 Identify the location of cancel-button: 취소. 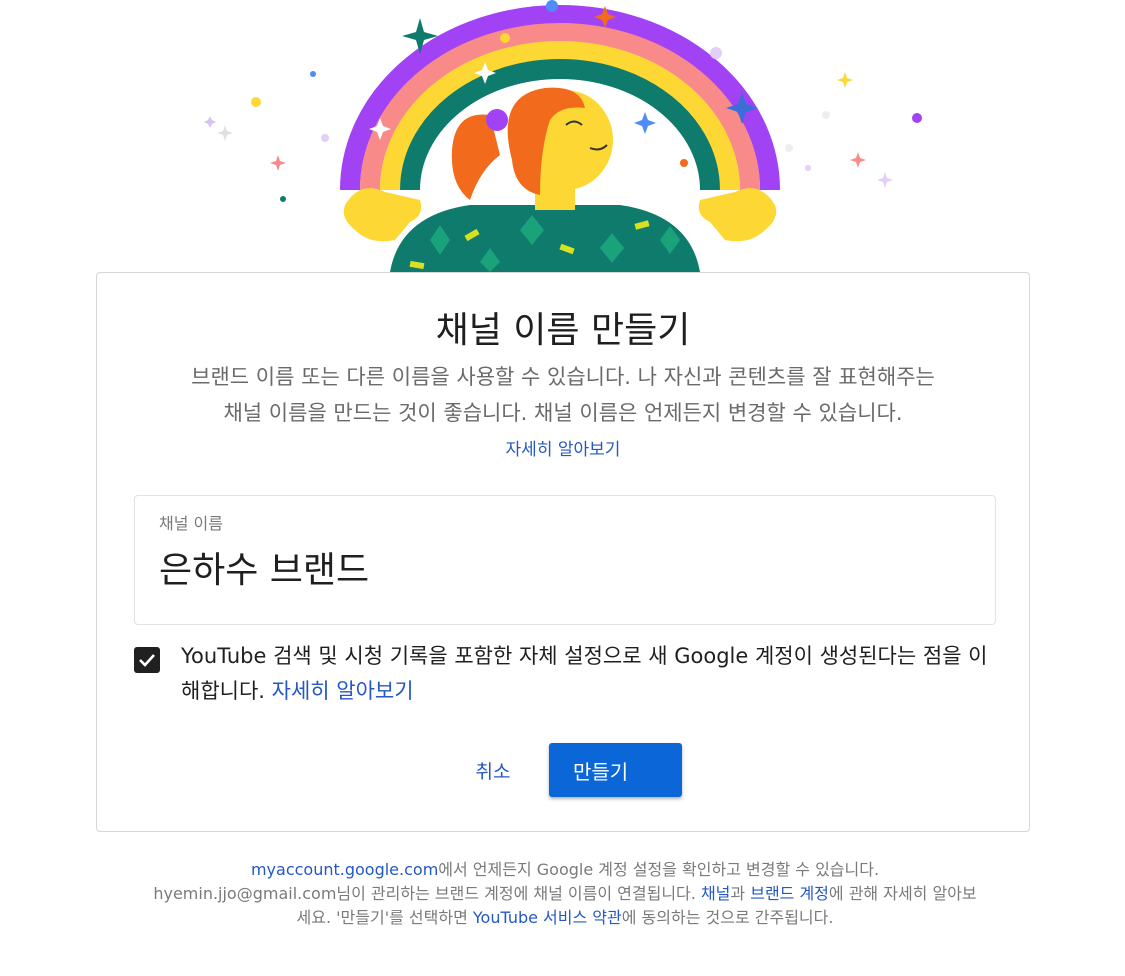
(493, 771).